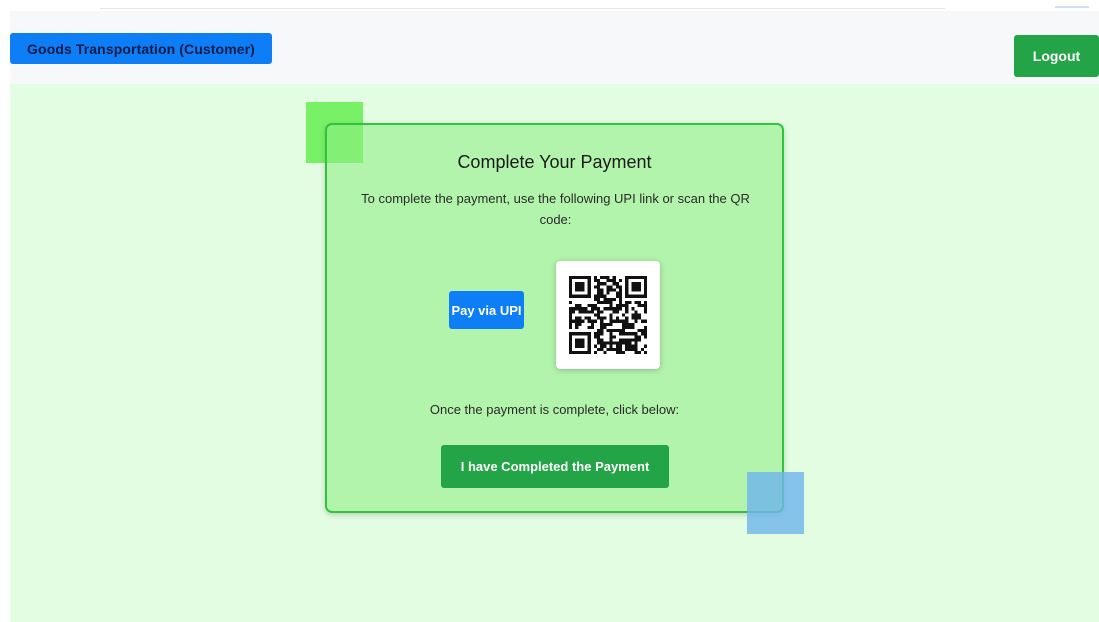 This screenshot has height=622, width=1099. I want to click on navbar: Goods Transportation (Customer) Logout, so click(554, 47).